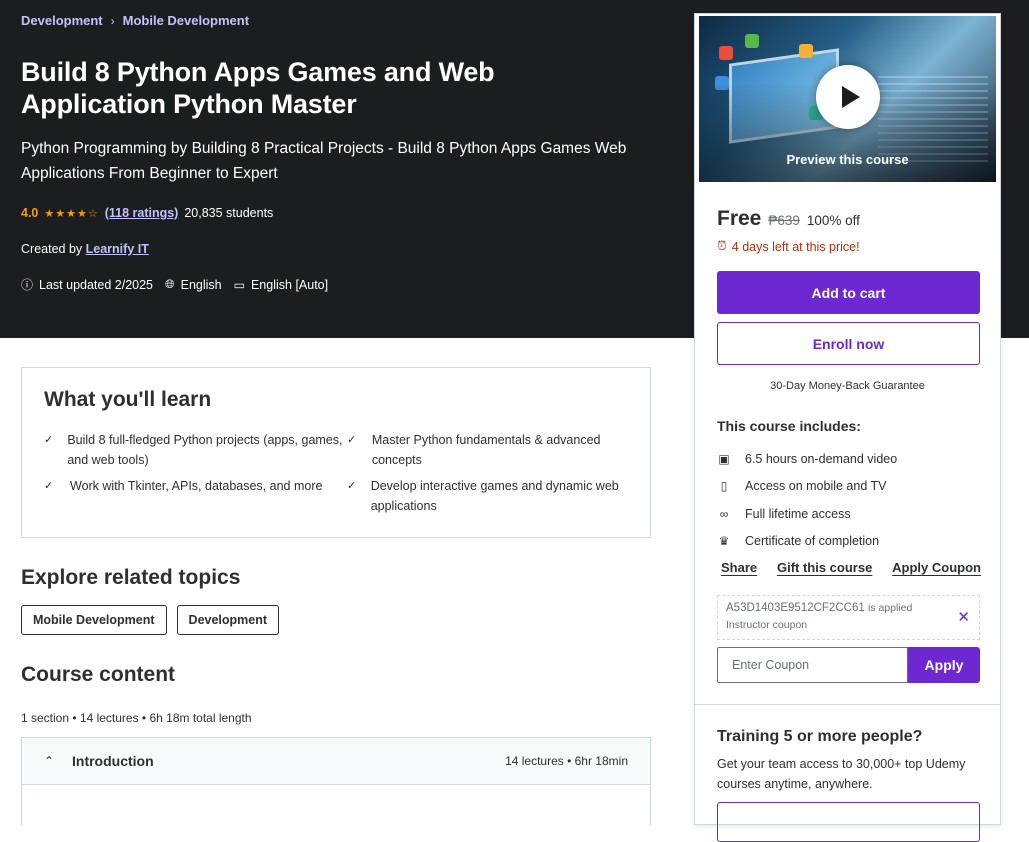 The width and height of the screenshot is (1029, 842). I want to click on coupon-applied-text: is applied, so click(890, 608).